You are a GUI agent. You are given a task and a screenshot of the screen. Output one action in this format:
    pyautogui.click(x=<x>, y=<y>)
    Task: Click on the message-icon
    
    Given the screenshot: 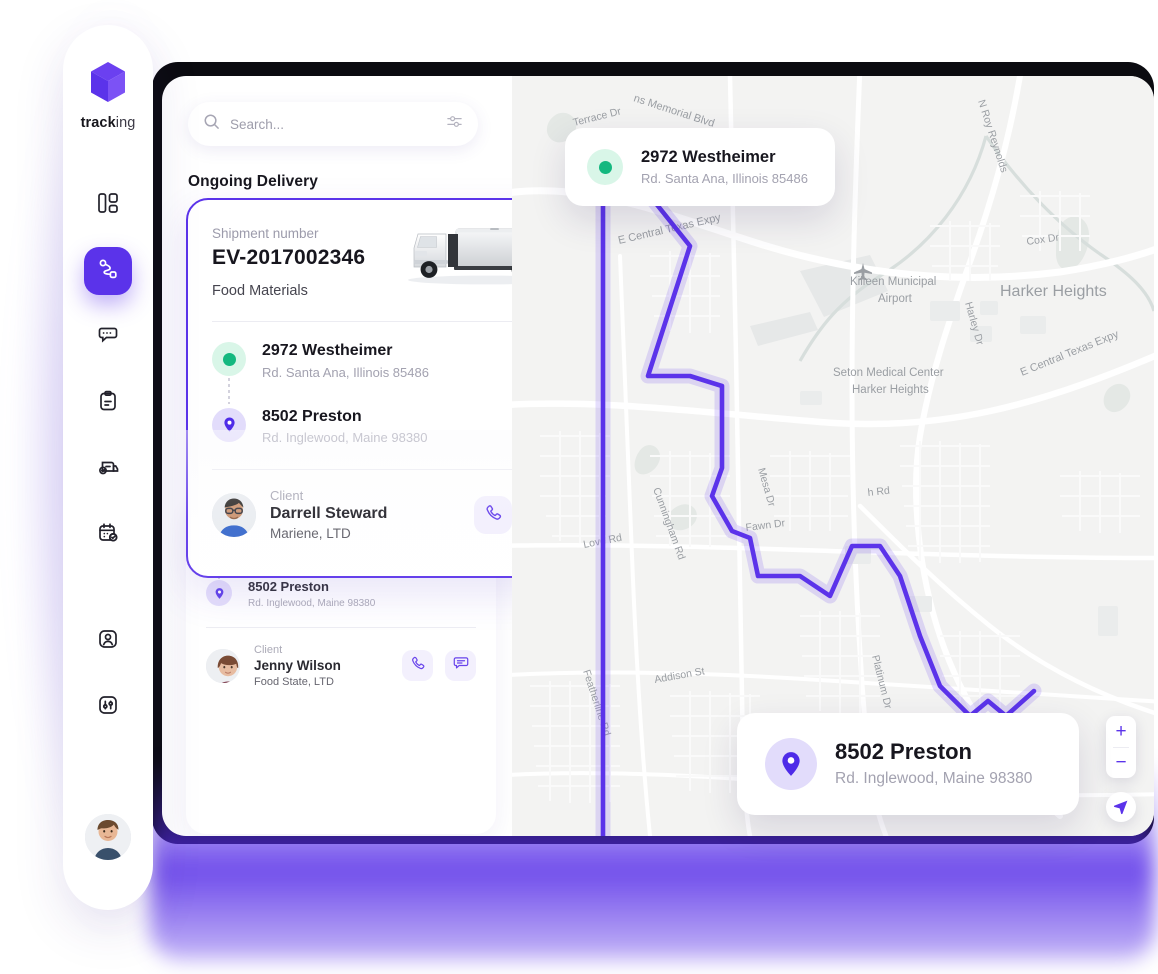 What is the action you would take?
    pyautogui.click(x=461, y=665)
    